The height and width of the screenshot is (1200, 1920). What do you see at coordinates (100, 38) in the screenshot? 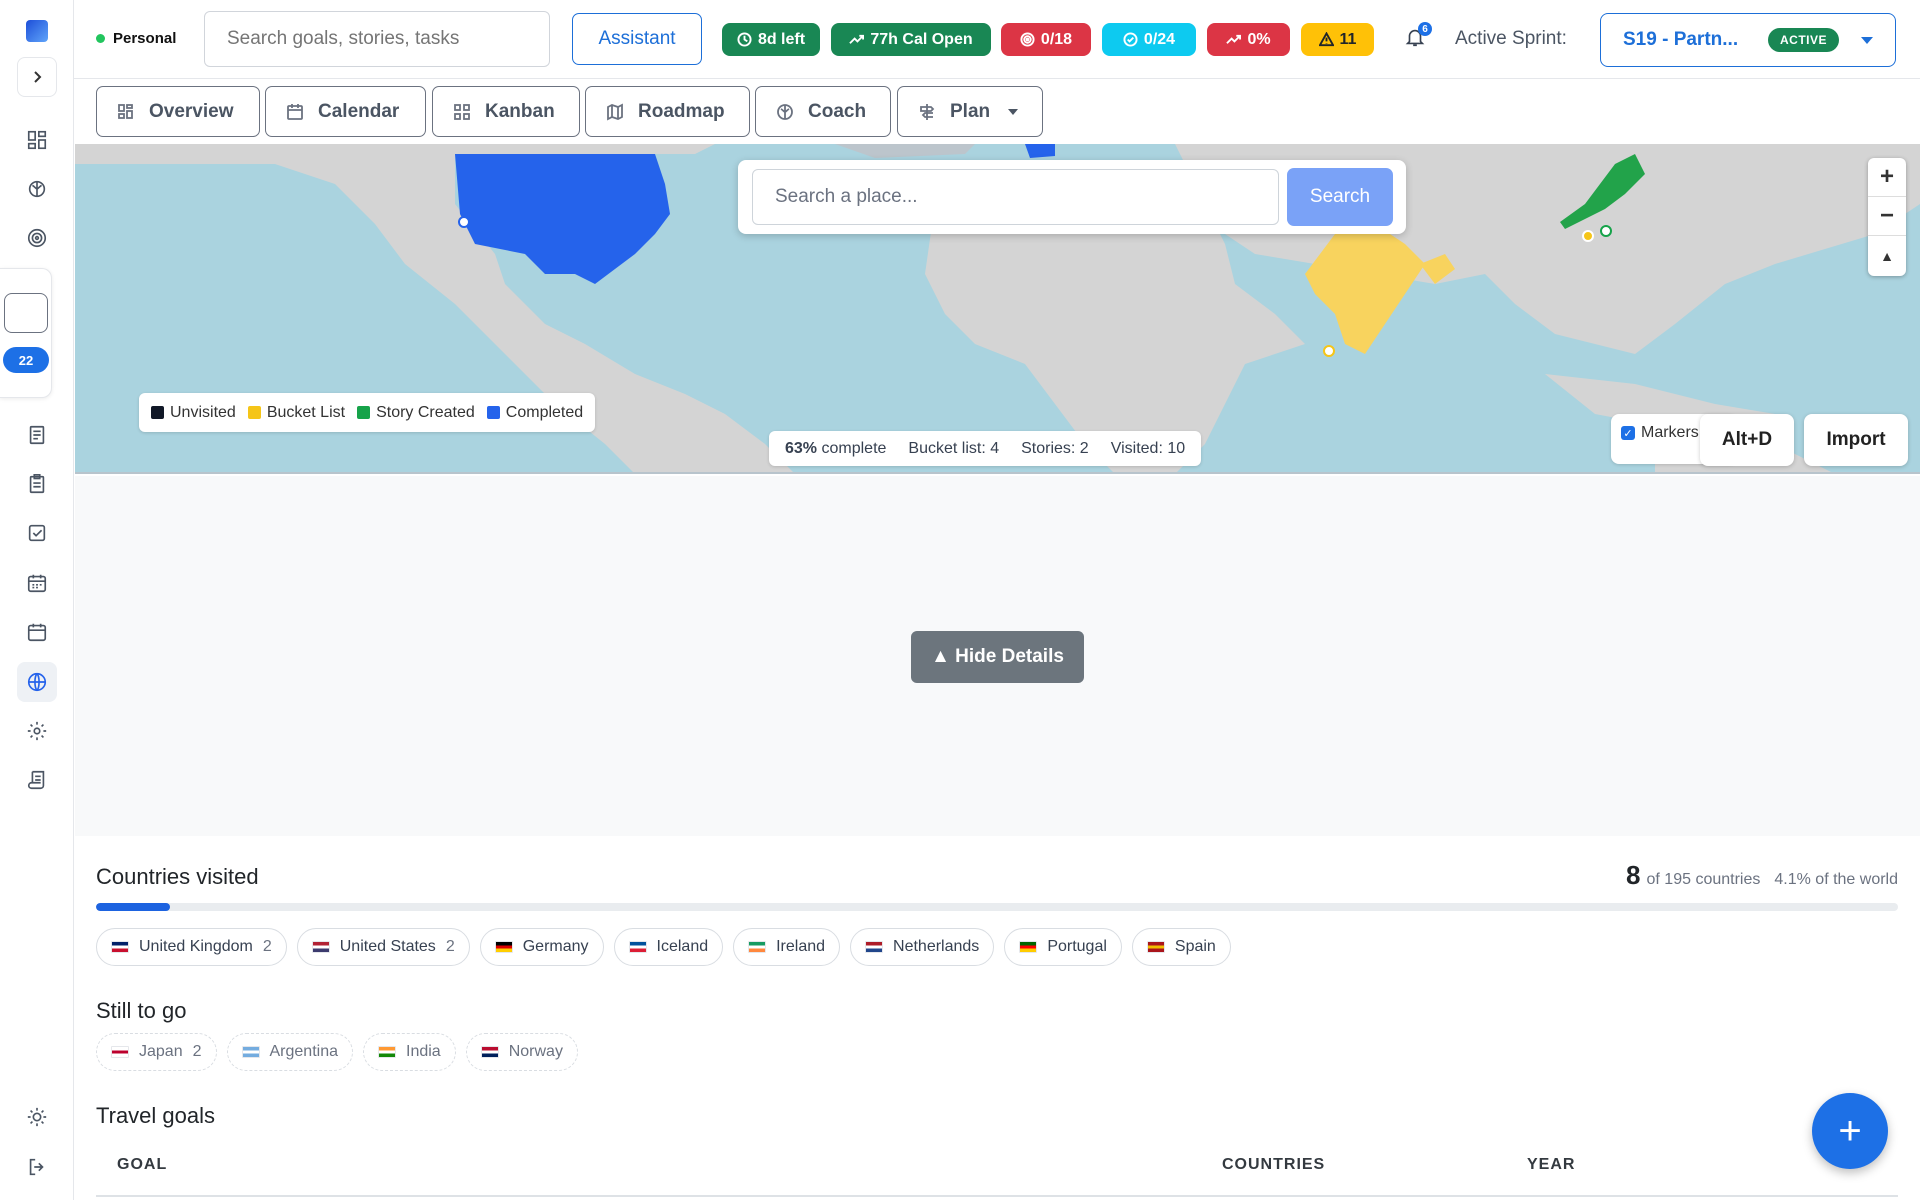
I see `status-dot` at bounding box center [100, 38].